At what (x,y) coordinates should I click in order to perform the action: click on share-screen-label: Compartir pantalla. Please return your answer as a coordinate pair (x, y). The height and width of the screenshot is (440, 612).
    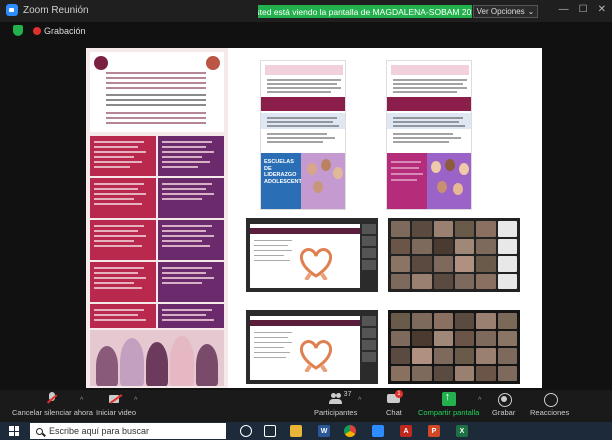
    Looking at the image, I should click on (449, 412).